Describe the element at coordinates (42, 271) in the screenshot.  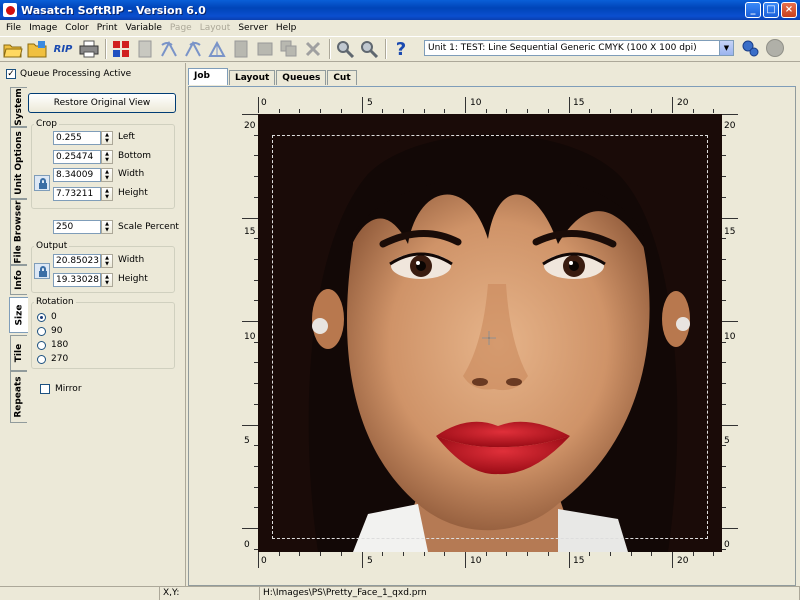
I see `output-lock-button` at that location.